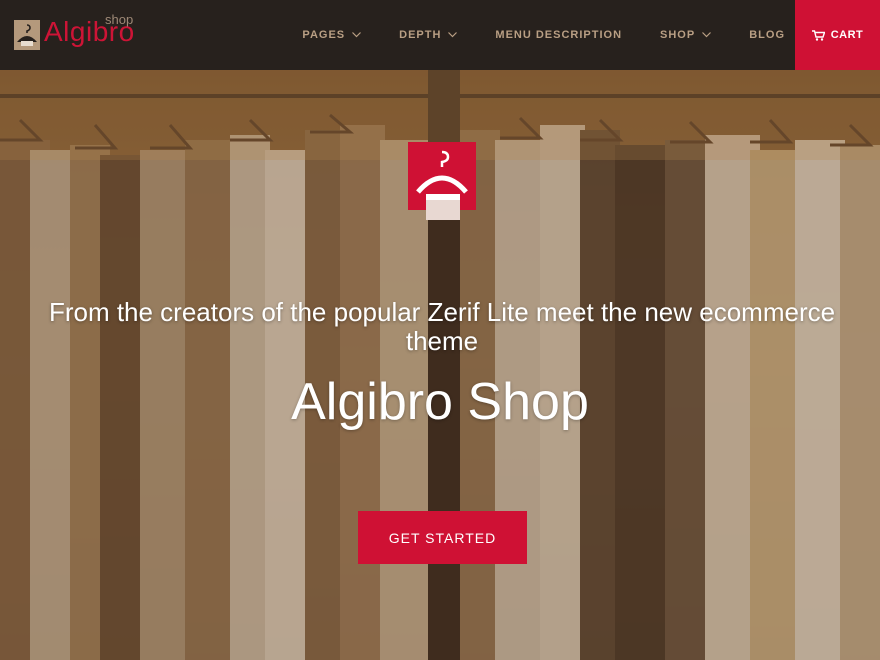  Describe the element at coordinates (27, 35) in the screenshot. I see `logo-hanger-icon` at that location.